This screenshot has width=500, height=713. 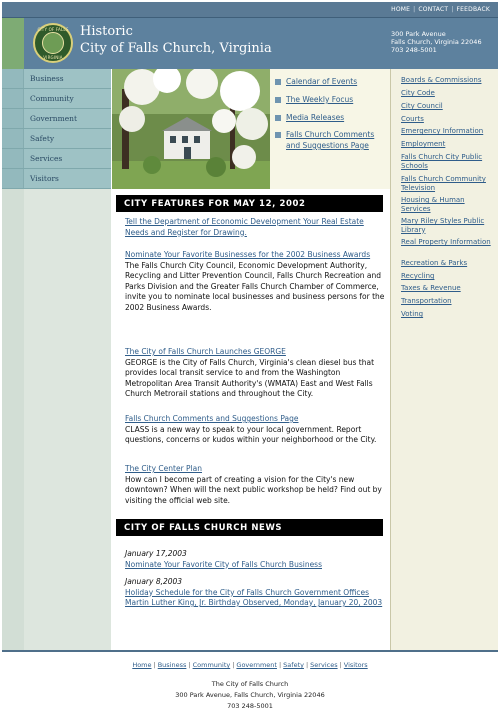 I want to click on footer-link-government: Government, so click(x=256, y=665).